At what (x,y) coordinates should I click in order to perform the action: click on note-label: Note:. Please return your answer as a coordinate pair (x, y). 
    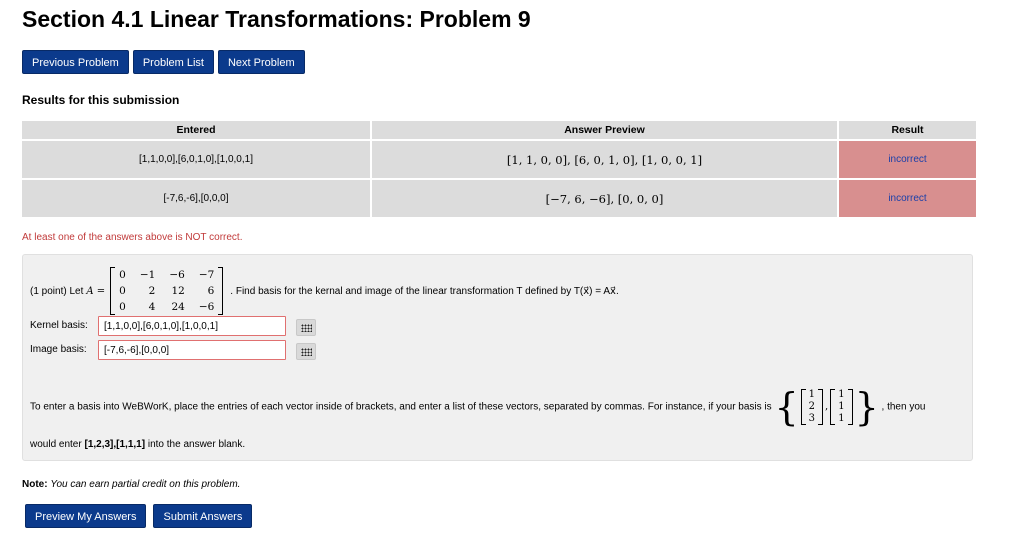
    Looking at the image, I should click on (35, 484).